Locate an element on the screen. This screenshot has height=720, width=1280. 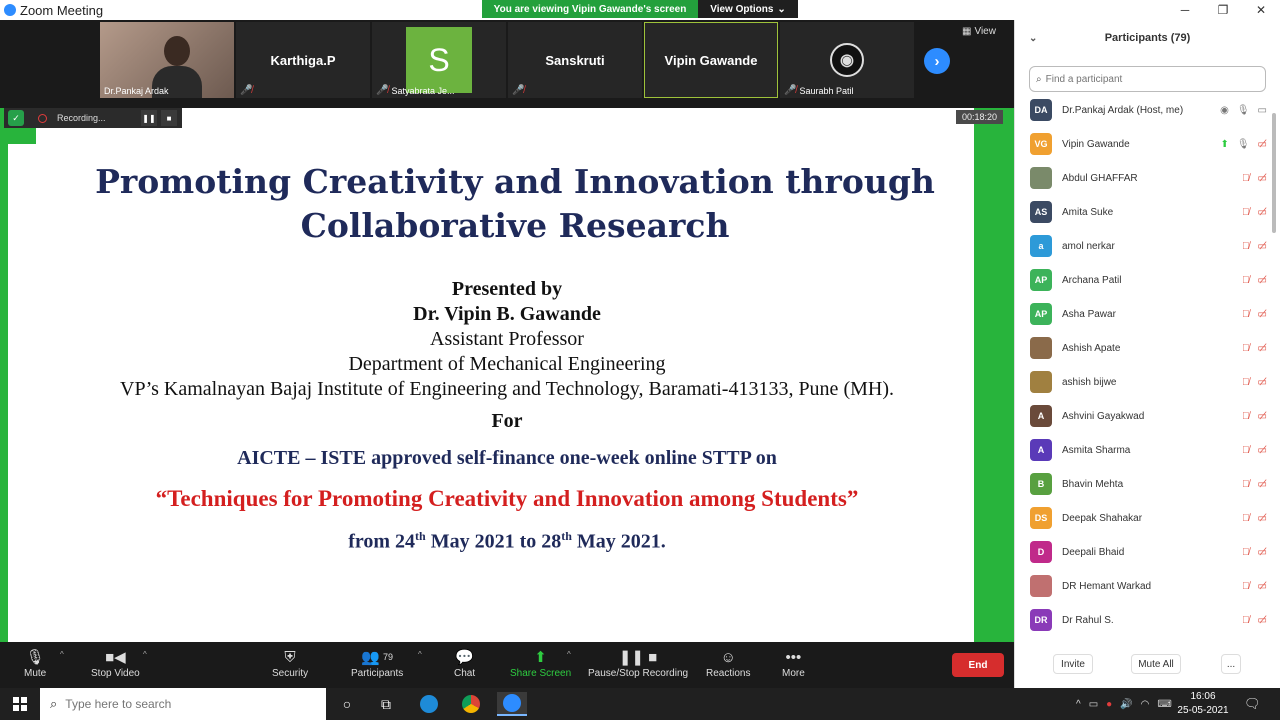
video-camera-icon: ▭ is located at coordinates (1262, 110).